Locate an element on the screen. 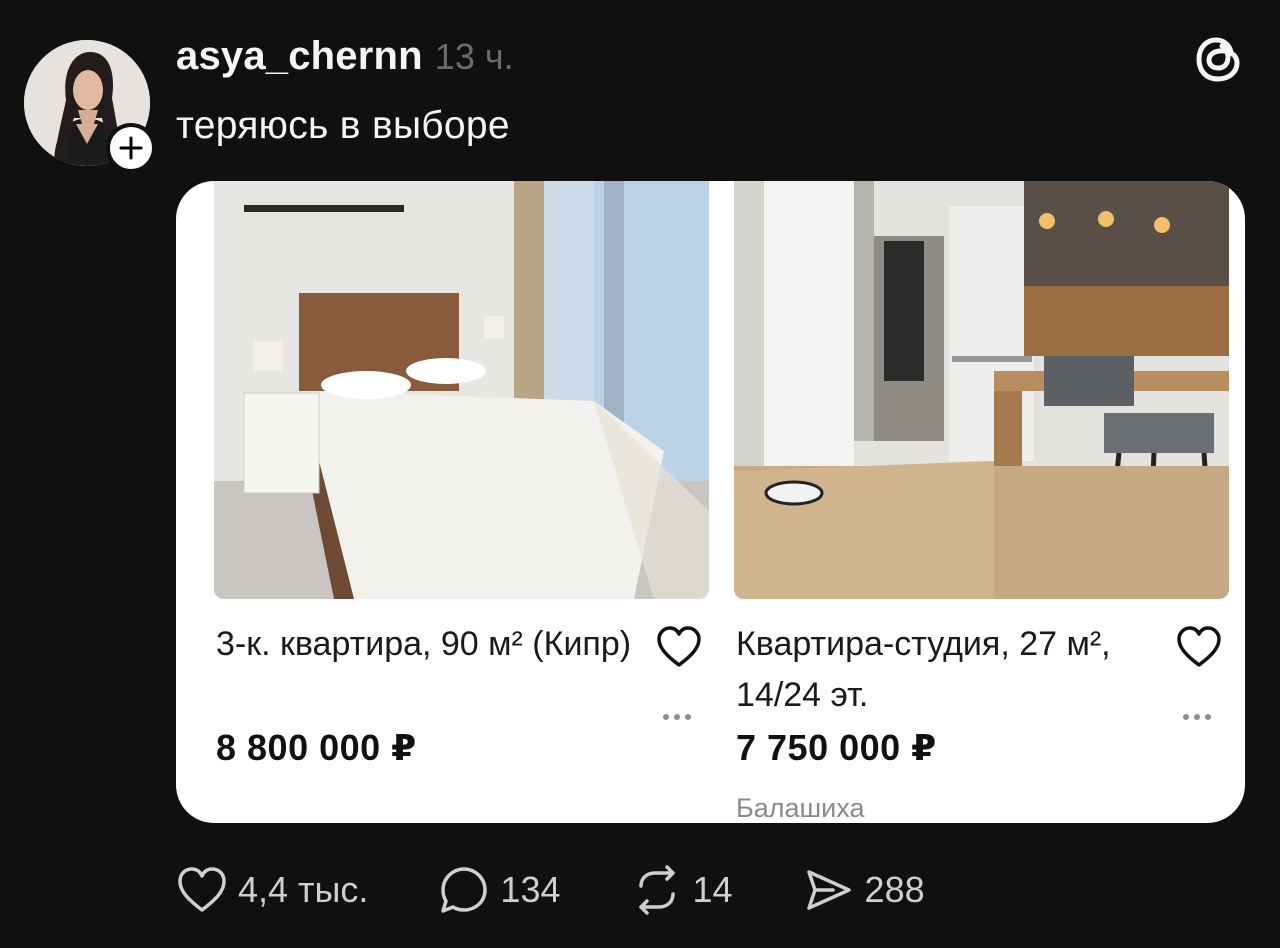 The height and width of the screenshot is (948, 1280). post-header: asya_chernn 13 ч. is located at coordinates (345, 56).